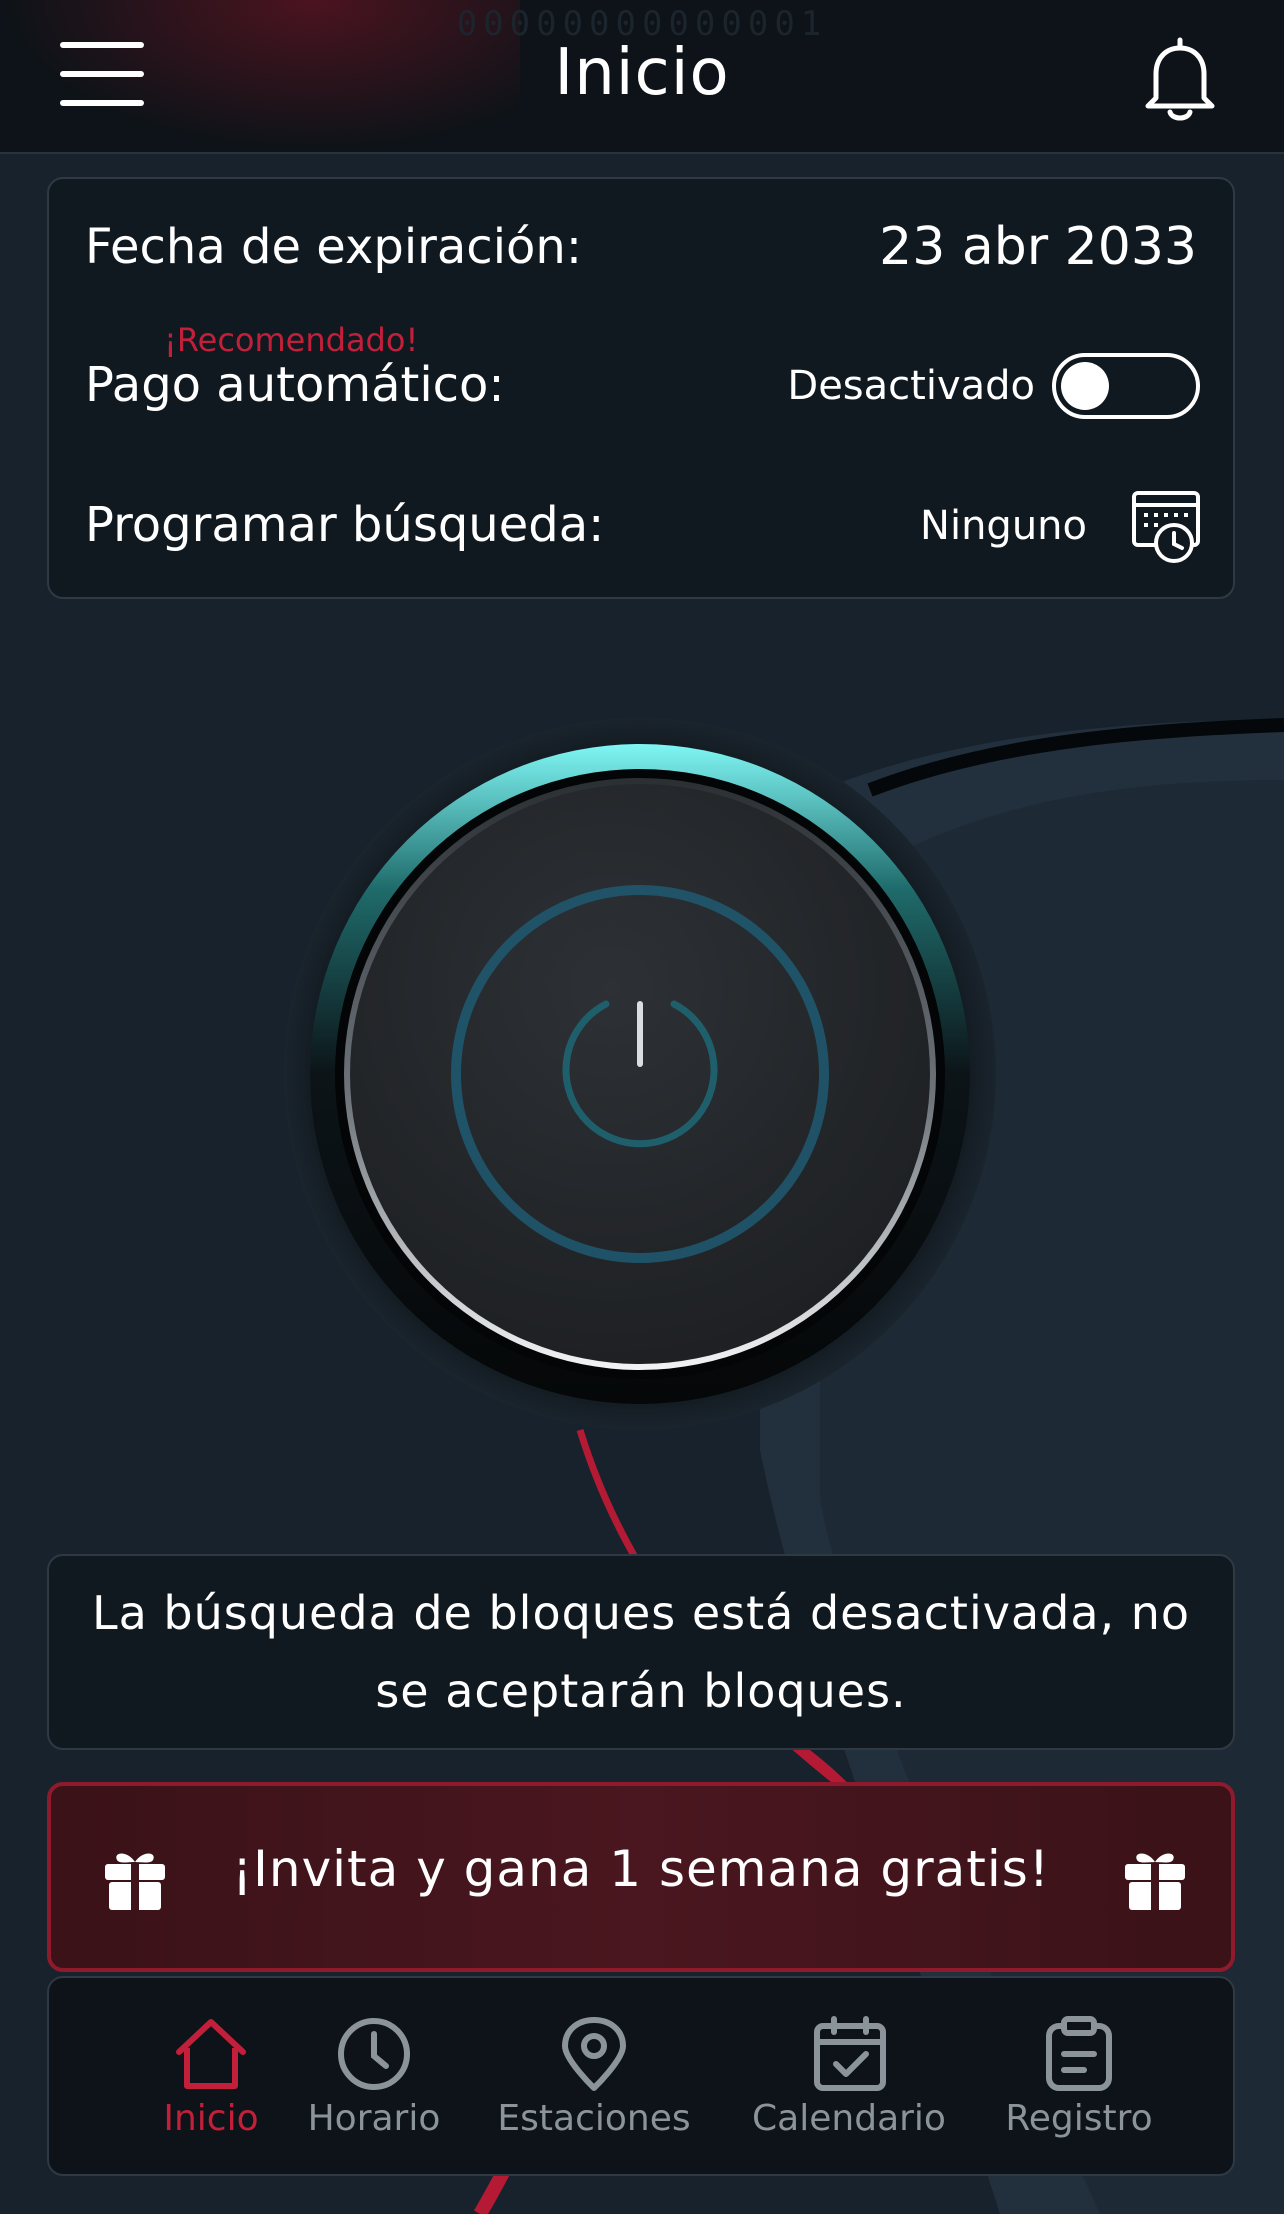 This screenshot has width=1284, height=2214. I want to click on nav-label: Registro, so click(1079, 2118).